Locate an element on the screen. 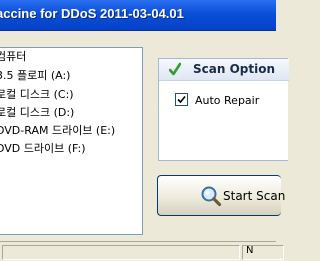 This screenshot has height=261, width=320. drive-item-e: DVD-RAM 드라이브 (E:) is located at coordinates (57, 131).